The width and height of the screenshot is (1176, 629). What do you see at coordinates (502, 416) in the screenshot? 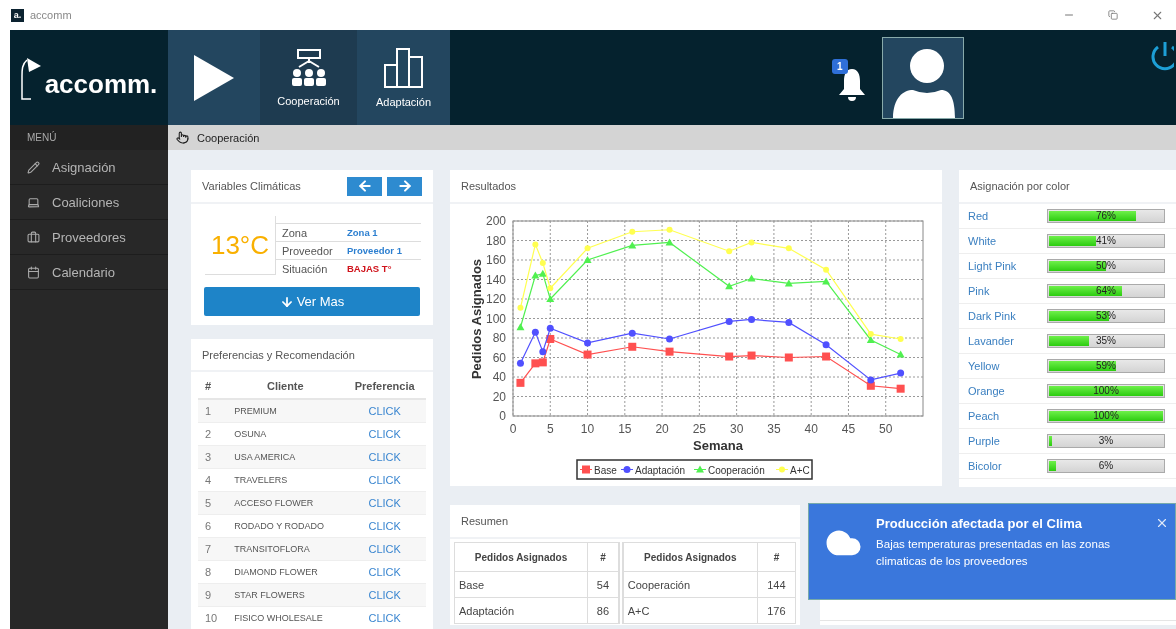
I see `y-tick-label: 0` at bounding box center [502, 416].